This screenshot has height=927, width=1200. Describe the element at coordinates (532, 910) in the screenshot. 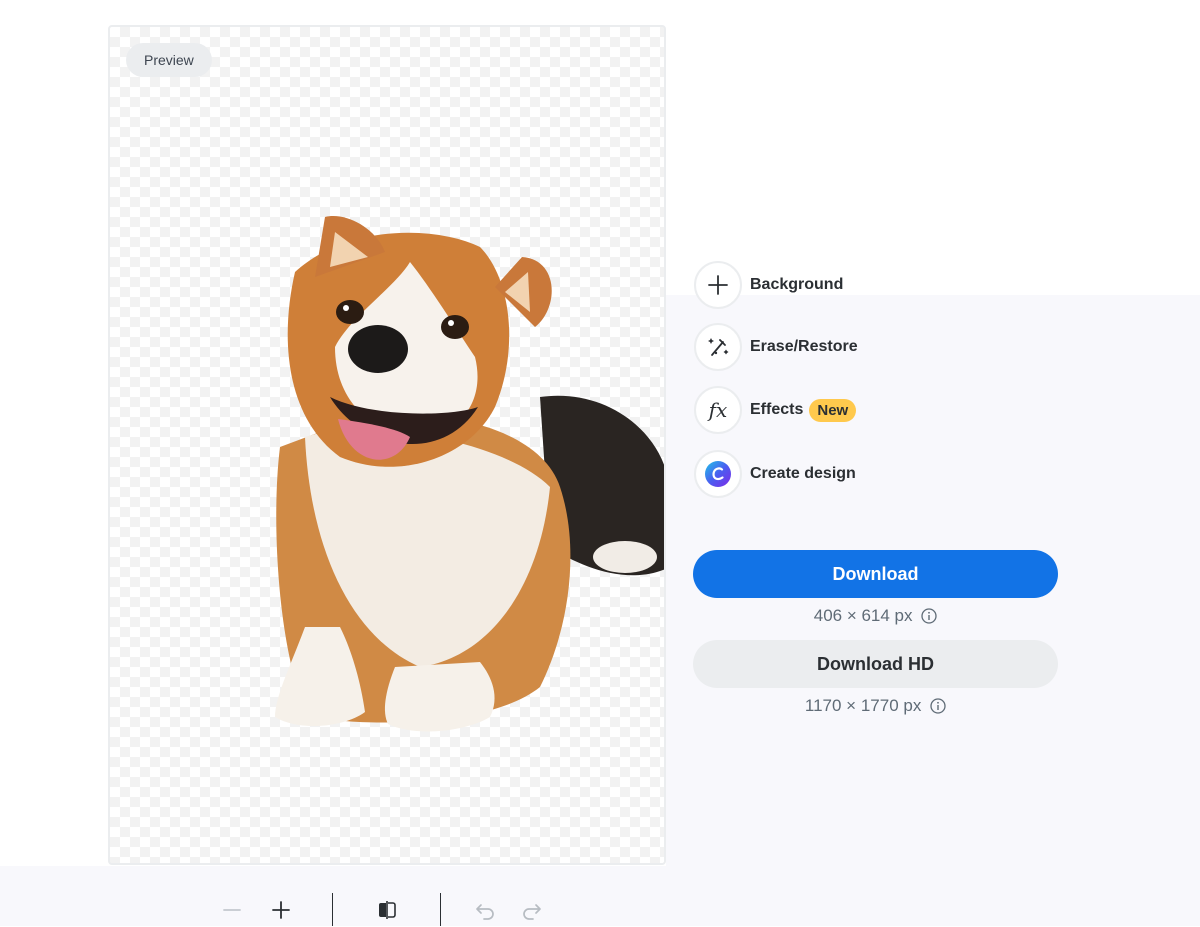

I see `redo-icon` at that location.